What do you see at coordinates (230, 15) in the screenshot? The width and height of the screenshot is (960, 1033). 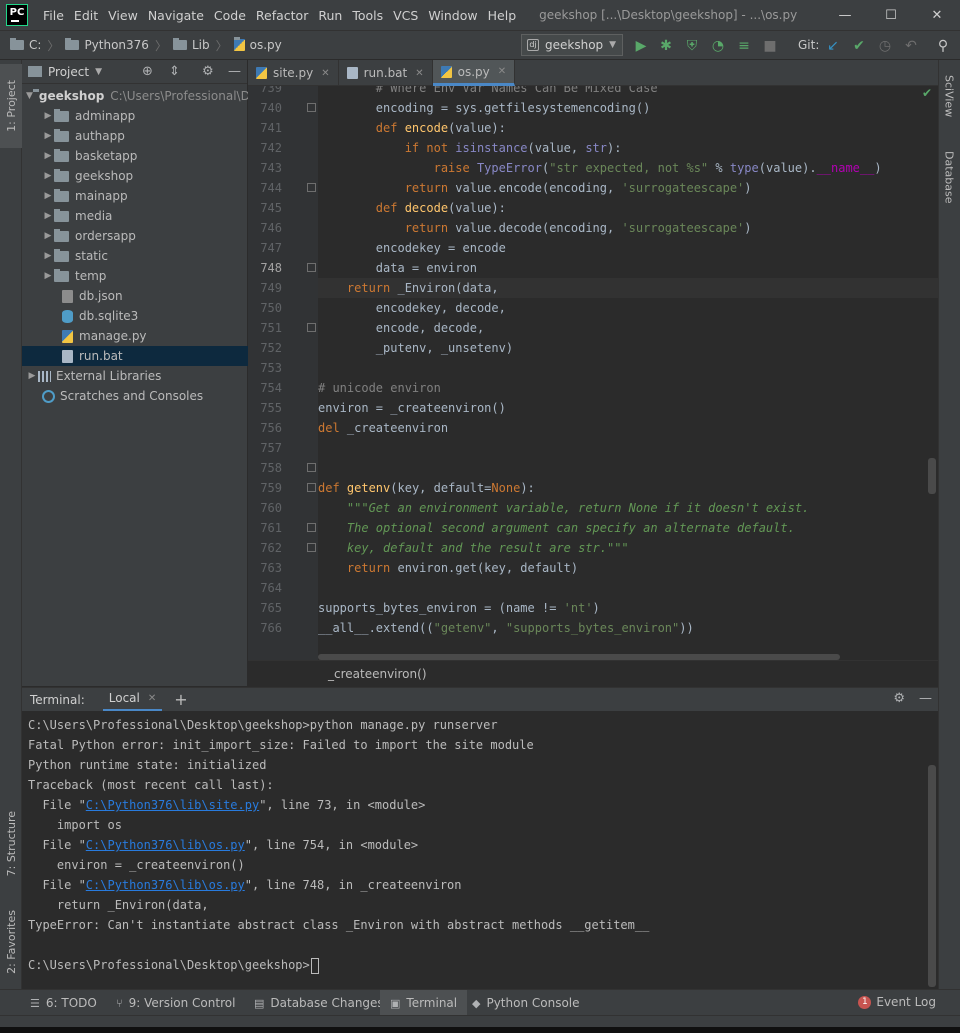 I see `menu-code: Code` at bounding box center [230, 15].